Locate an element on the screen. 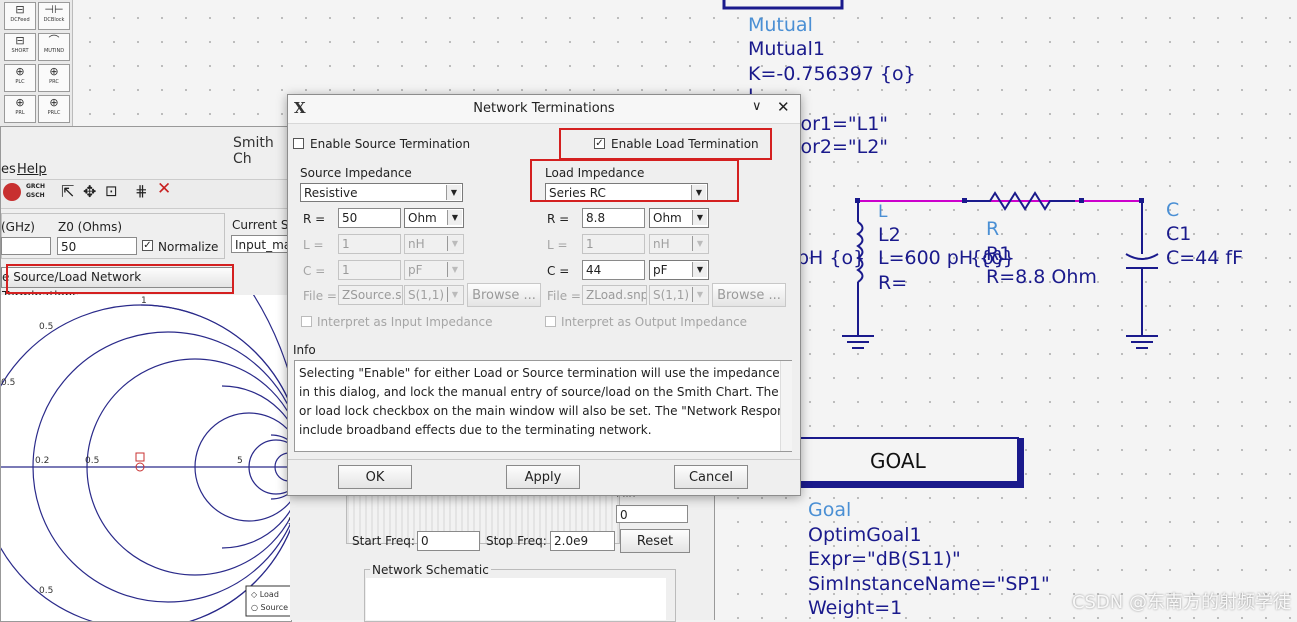 This screenshot has width=1297, height=622. source-l-label: L = is located at coordinates (313, 245).